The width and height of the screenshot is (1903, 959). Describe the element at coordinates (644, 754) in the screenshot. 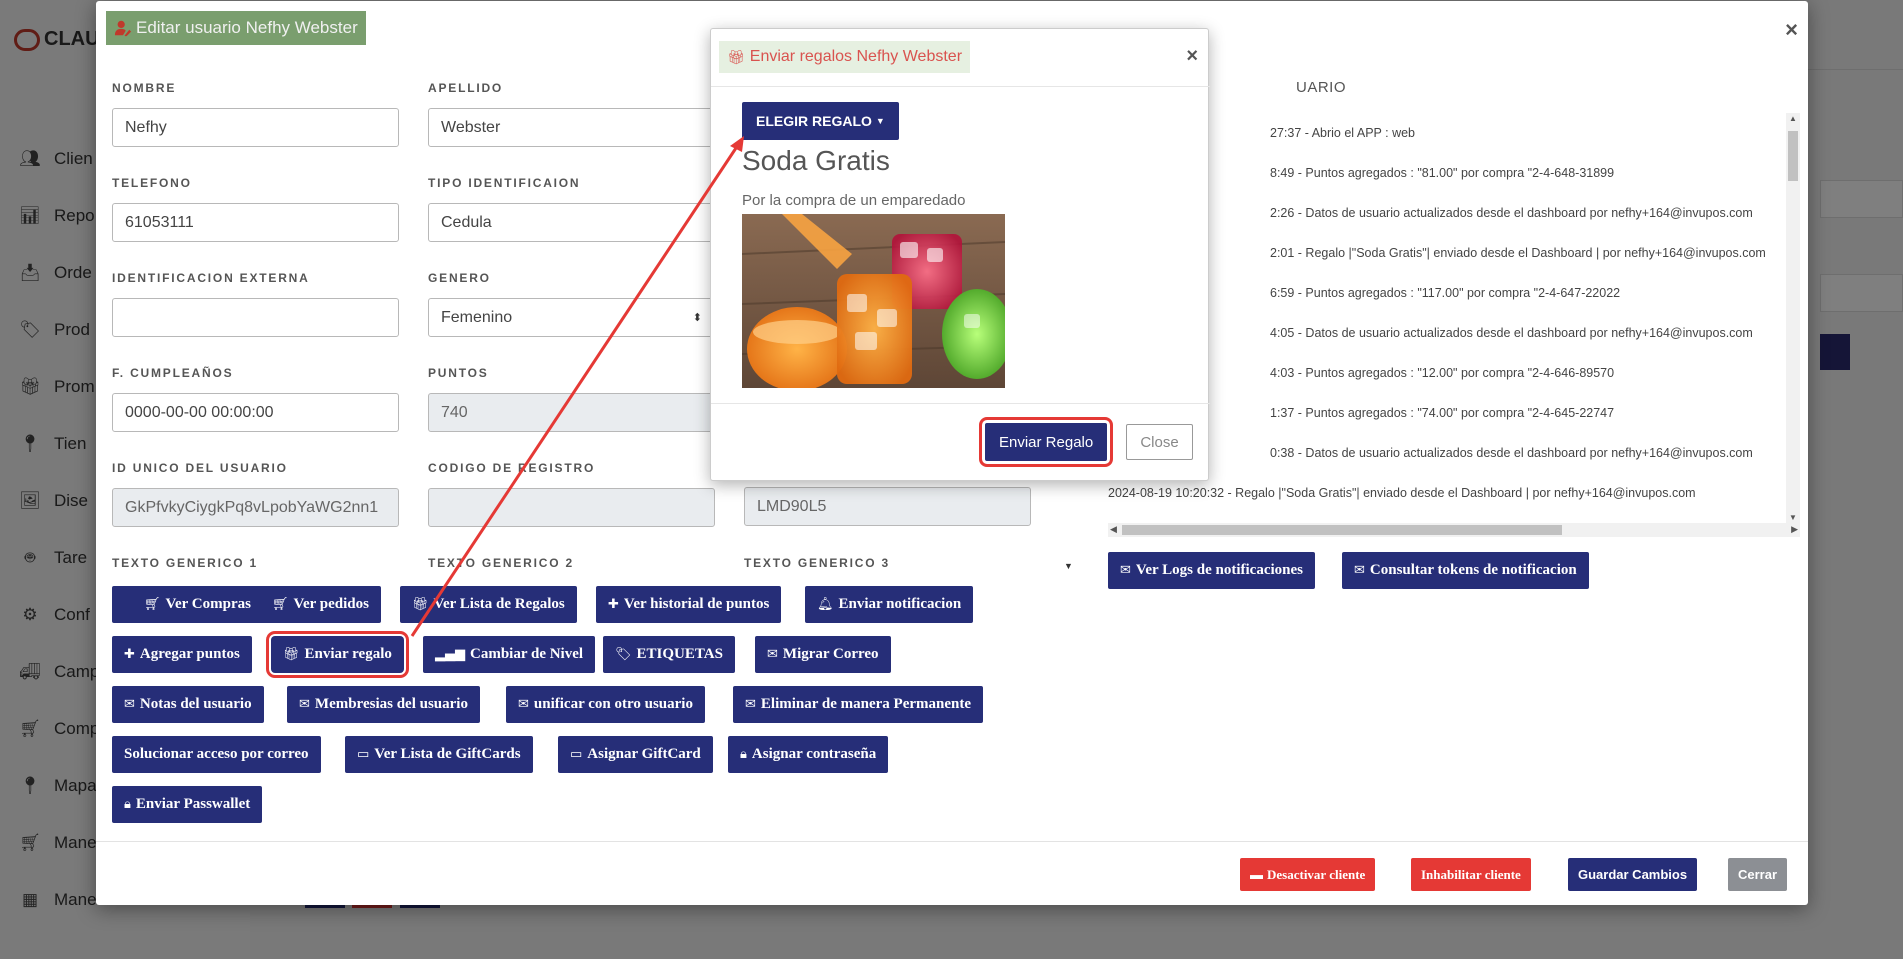

I see `asignar-giftcard-label: Asignar GiftCard` at that location.